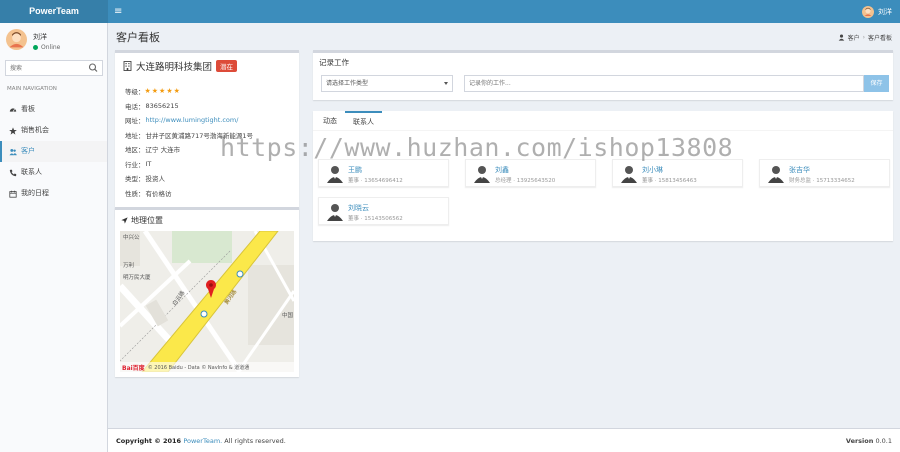  Describe the element at coordinates (53, 172) in the screenshot. I see `sidebar-item-contacts: 联系人` at that location.